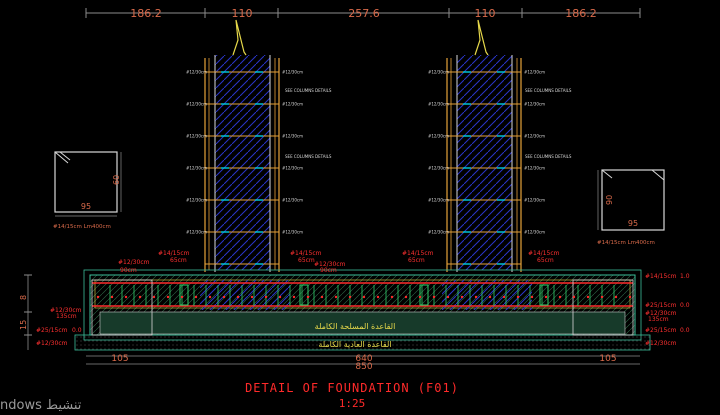  I want to click on bottom-dimensions: 105 640 850 105, so click(363, 363).